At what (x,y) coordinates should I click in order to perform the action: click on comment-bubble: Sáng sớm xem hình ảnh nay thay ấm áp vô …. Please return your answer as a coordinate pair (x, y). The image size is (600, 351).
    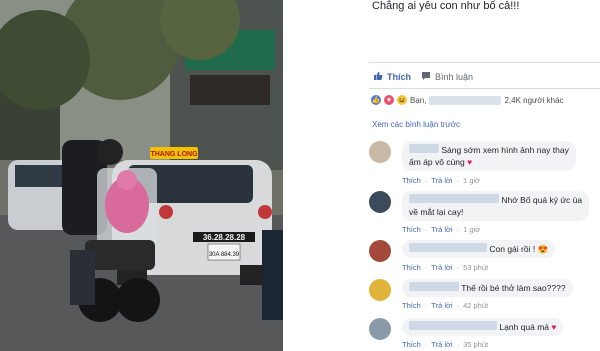
    Looking at the image, I should click on (489, 156).